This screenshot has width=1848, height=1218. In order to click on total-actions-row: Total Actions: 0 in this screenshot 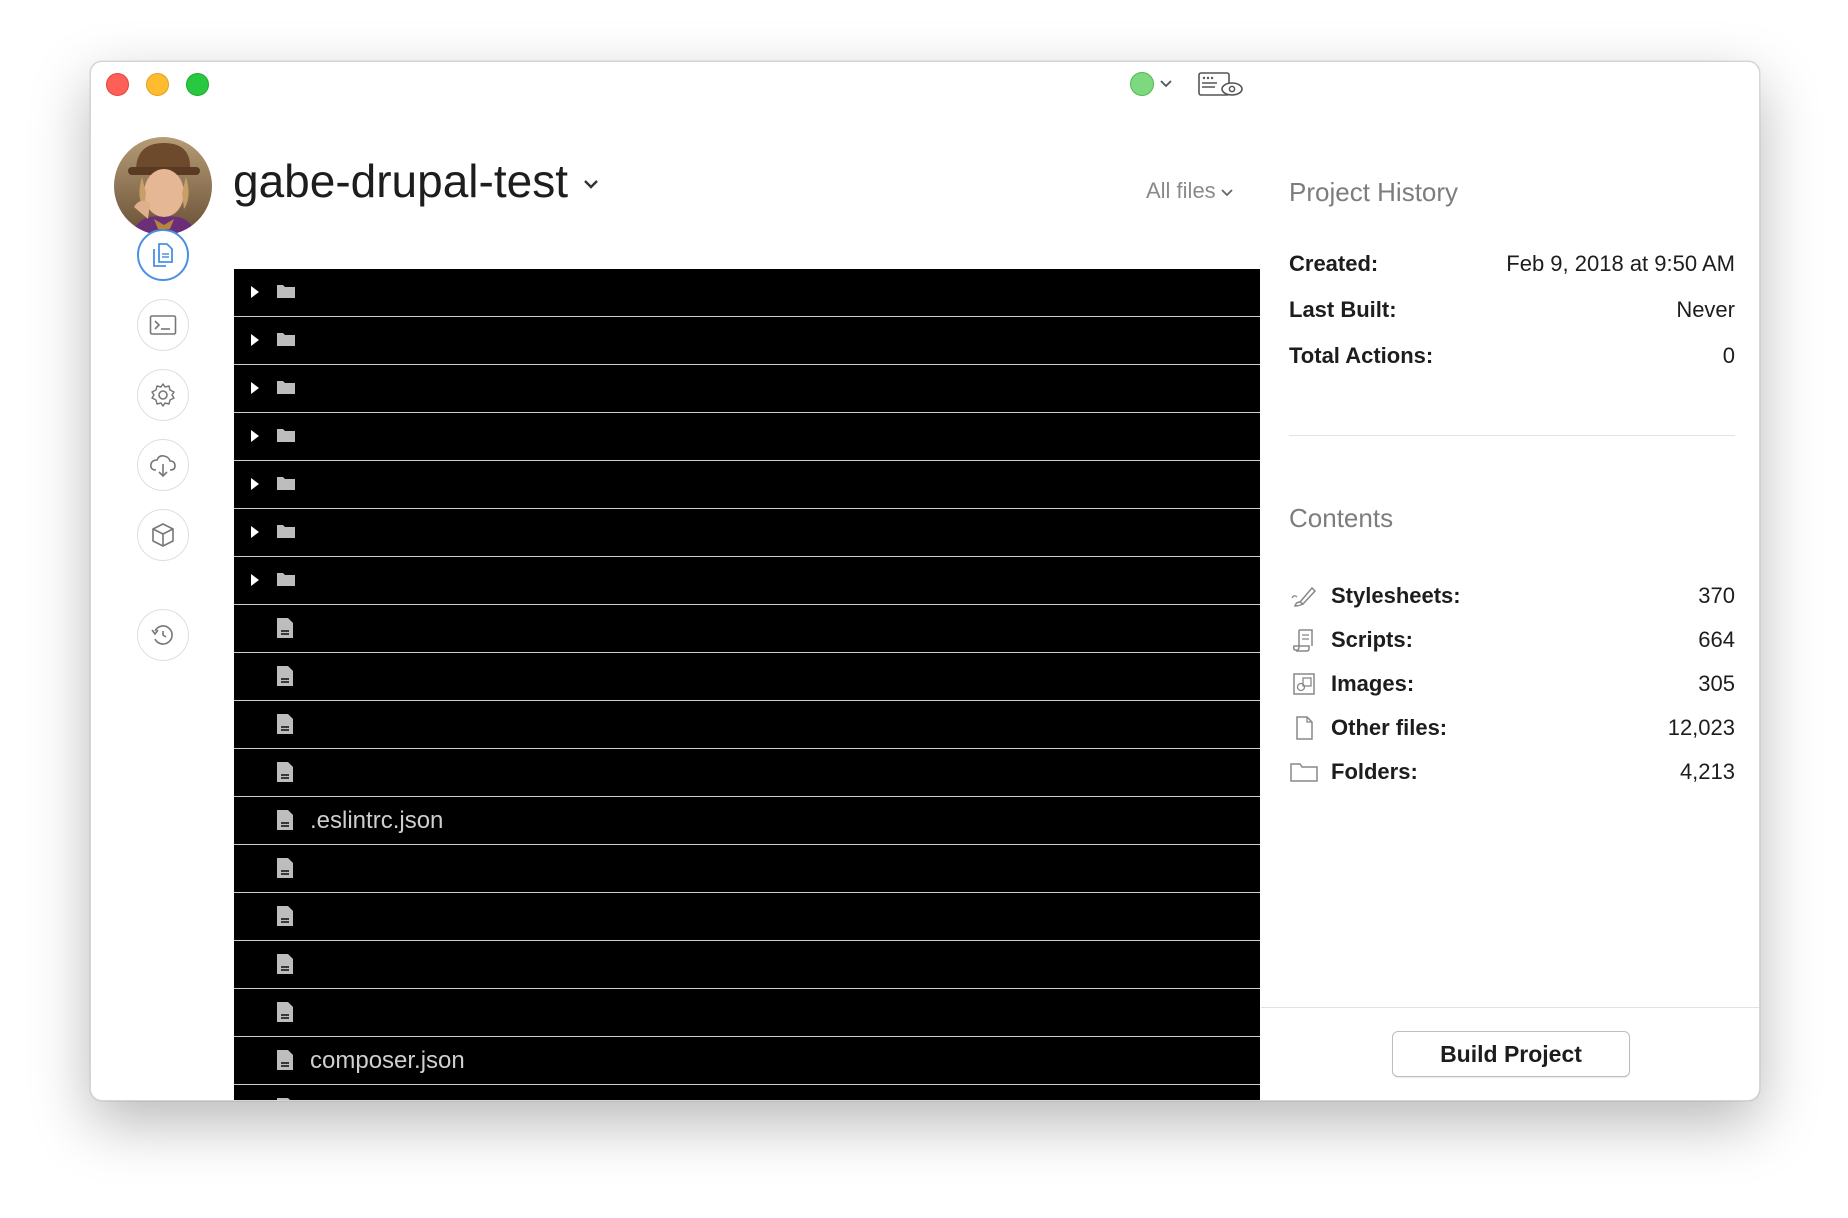, I will do `click(1512, 356)`.